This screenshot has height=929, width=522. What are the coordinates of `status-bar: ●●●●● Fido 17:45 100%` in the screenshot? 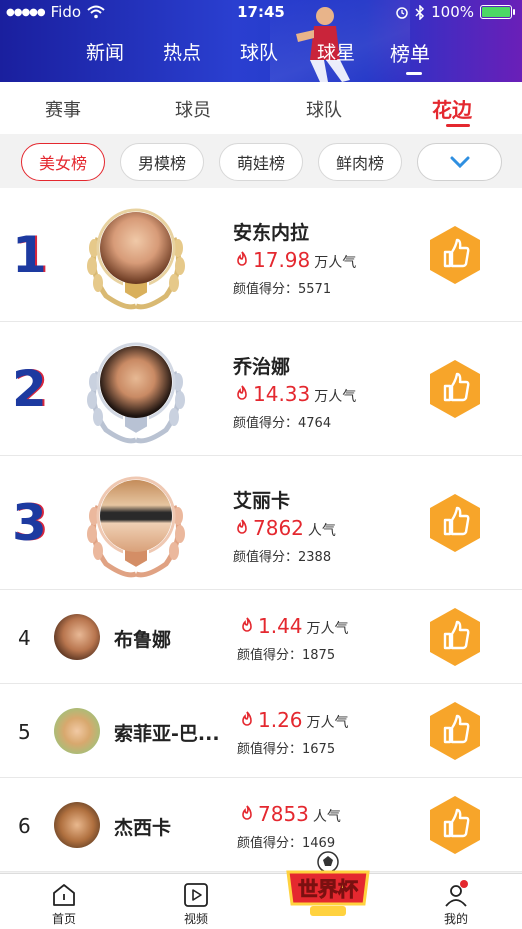 It's located at (261, 13).